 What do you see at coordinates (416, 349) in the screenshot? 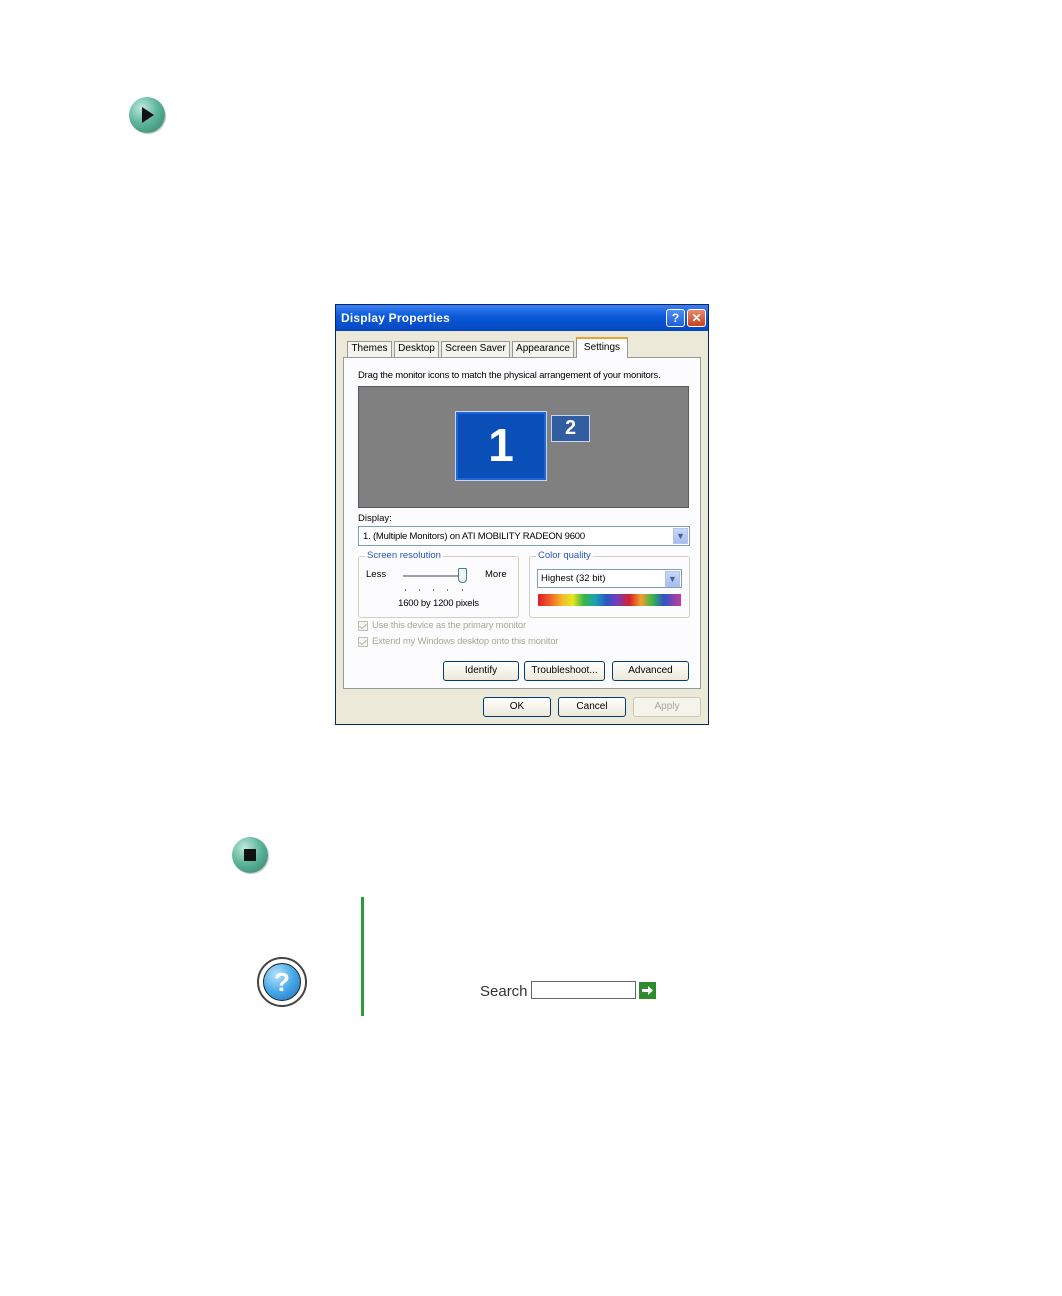
I see `tab-desktop: Desktop` at bounding box center [416, 349].